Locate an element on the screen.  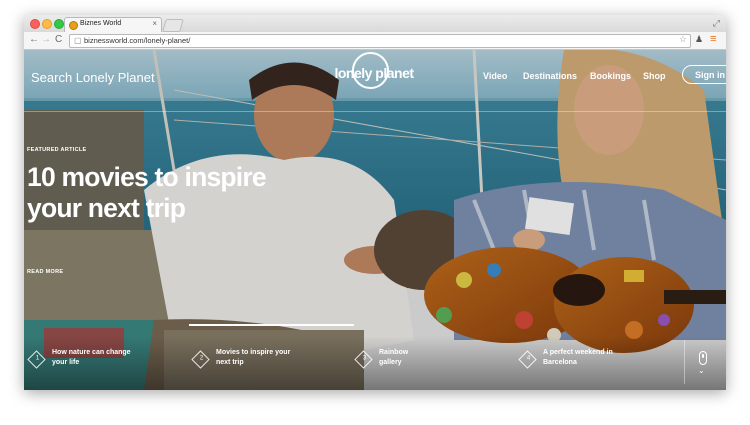
sign-in-label: Sign in is located at coordinates (710, 75).